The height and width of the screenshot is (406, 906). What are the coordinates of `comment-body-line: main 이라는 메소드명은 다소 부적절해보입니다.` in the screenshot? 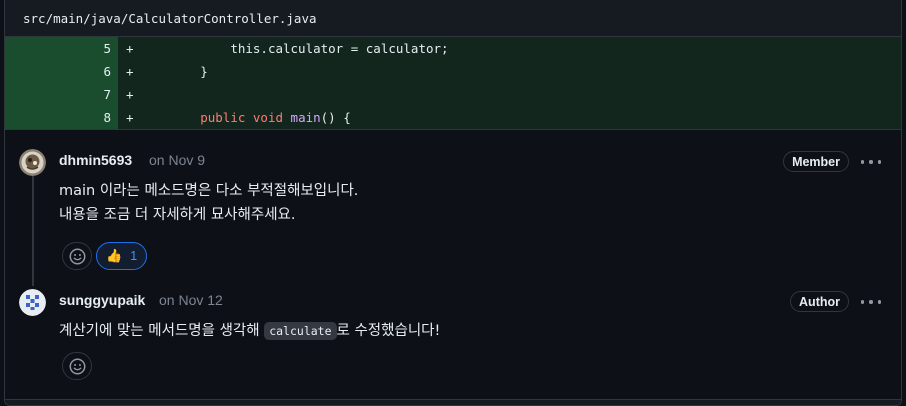 It's located at (209, 191).